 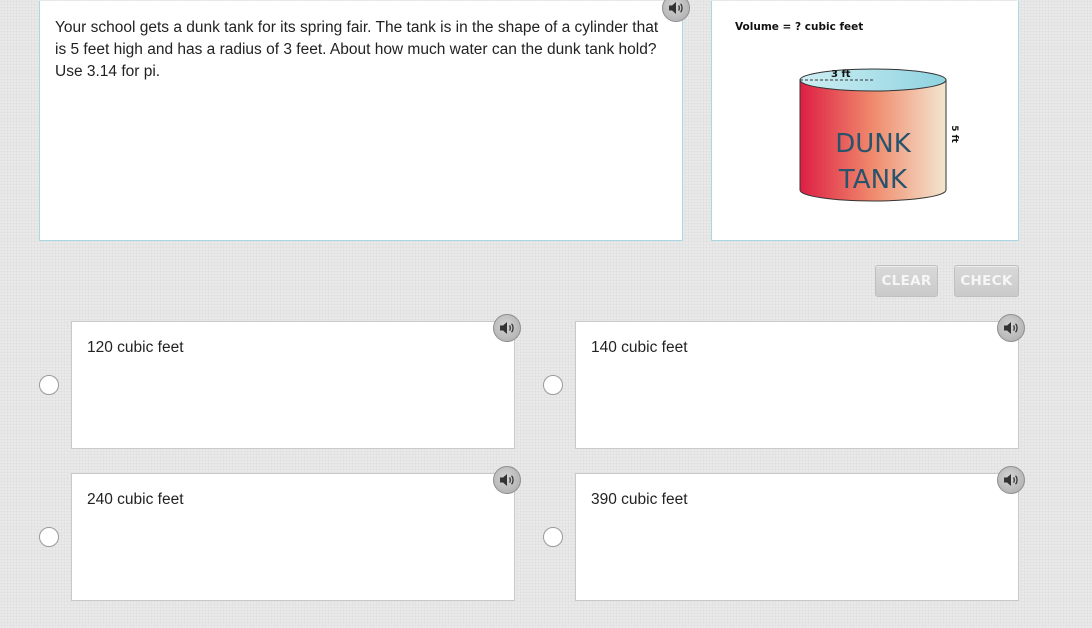 I want to click on answer-option-2: 140 cubic feet, so click(x=800, y=381).